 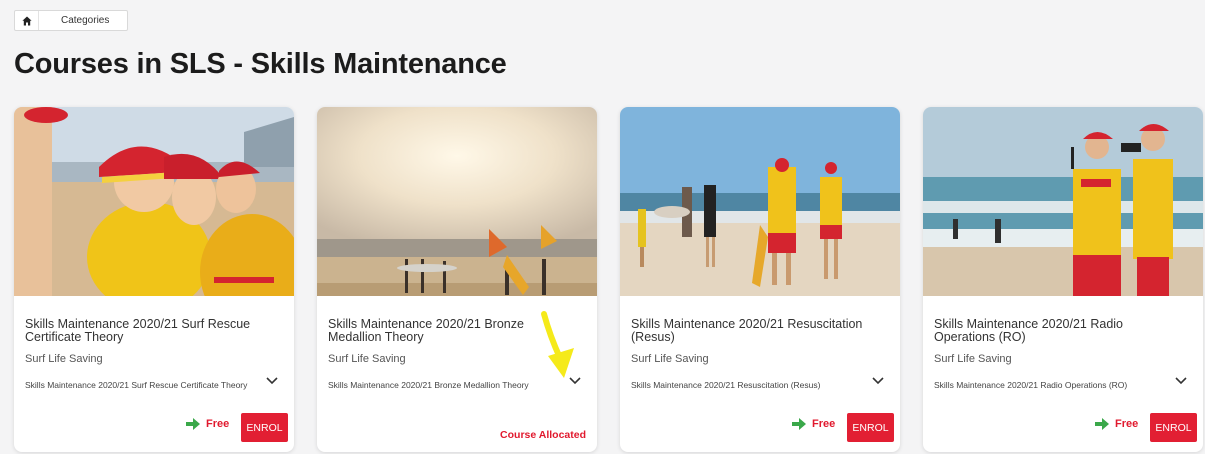 What do you see at coordinates (83, 20) in the screenshot?
I see `breadcrumb-categories: Categories` at bounding box center [83, 20].